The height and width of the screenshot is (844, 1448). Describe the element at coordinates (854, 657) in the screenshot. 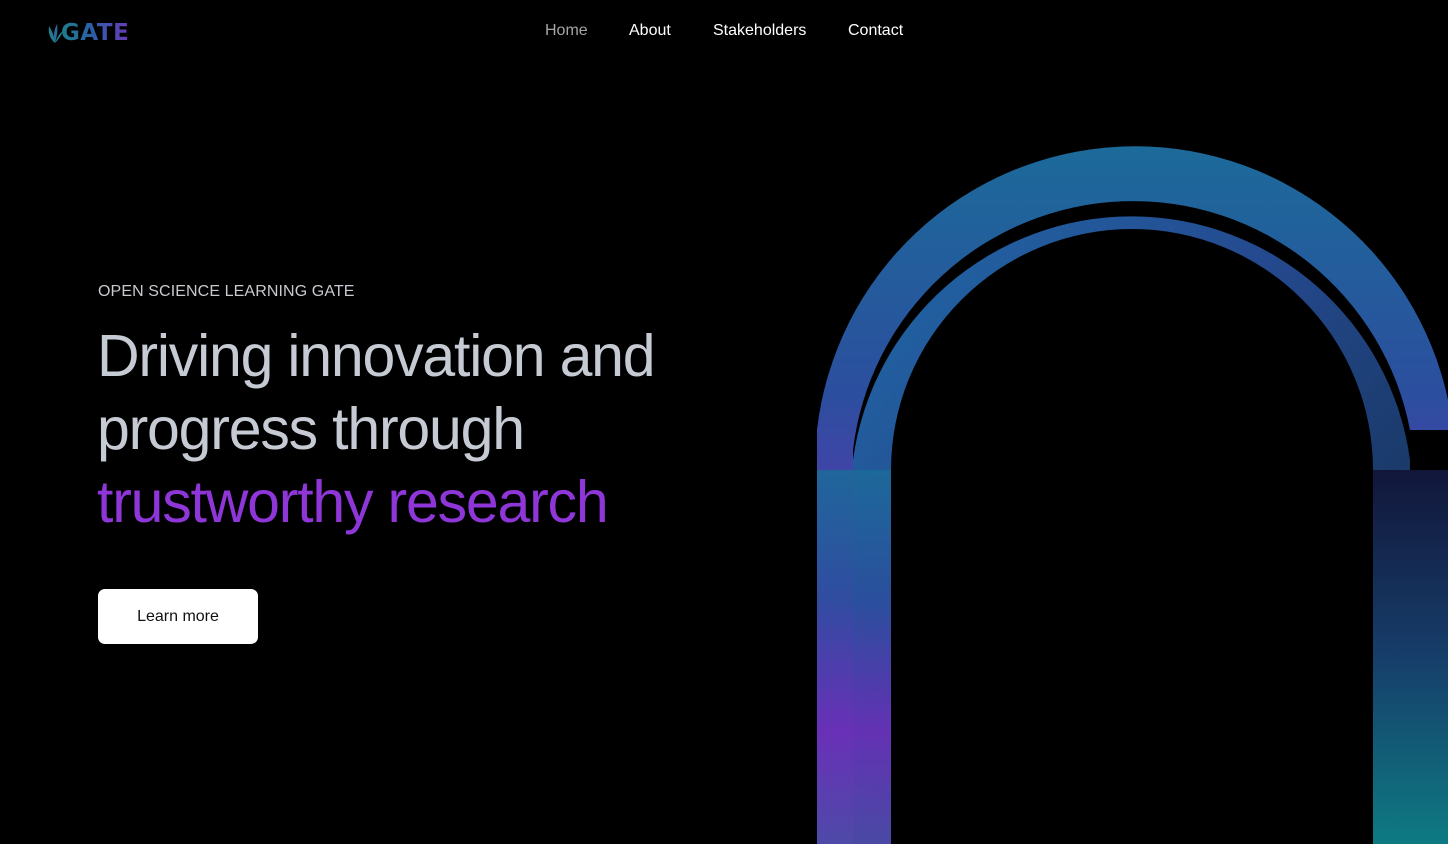

I see `left-leg-glow` at that location.